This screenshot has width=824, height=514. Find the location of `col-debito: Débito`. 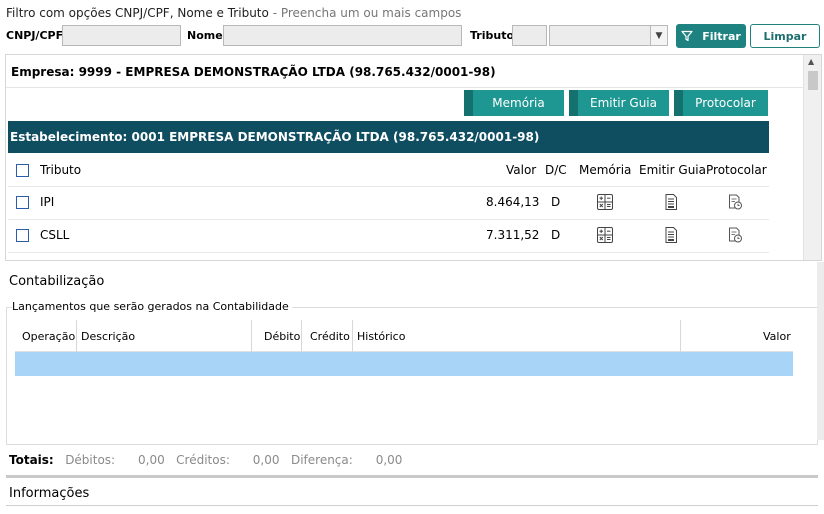

col-debito: Débito is located at coordinates (282, 336).